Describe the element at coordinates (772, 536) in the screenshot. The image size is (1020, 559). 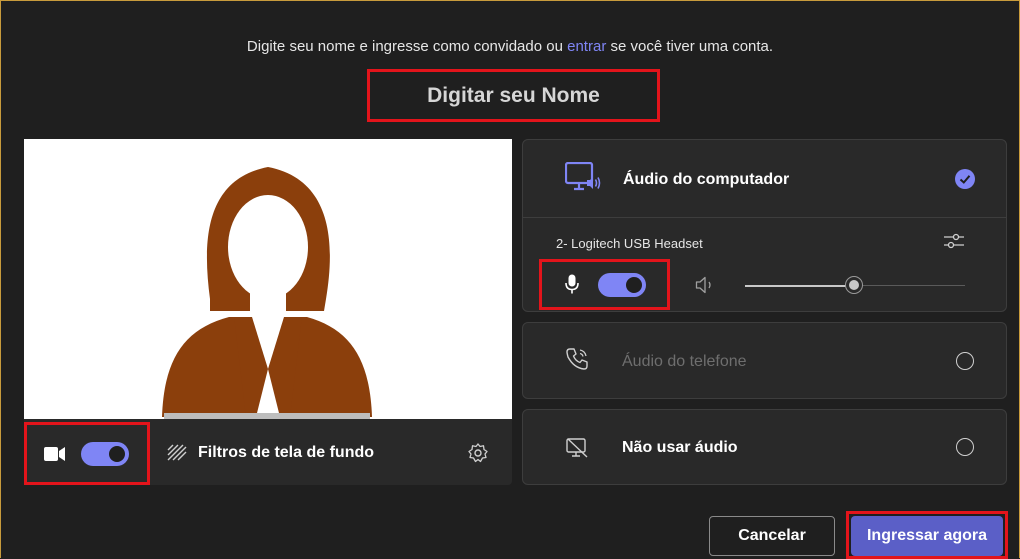
I see `cancel-button: Cancelar` at that location.